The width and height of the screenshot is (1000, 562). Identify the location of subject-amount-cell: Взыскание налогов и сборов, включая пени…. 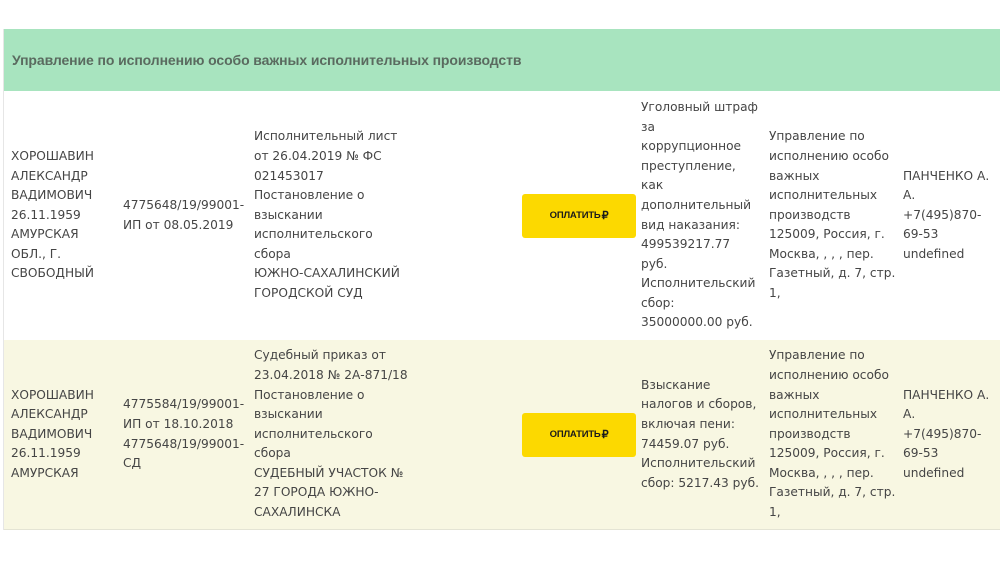
(700, 433).